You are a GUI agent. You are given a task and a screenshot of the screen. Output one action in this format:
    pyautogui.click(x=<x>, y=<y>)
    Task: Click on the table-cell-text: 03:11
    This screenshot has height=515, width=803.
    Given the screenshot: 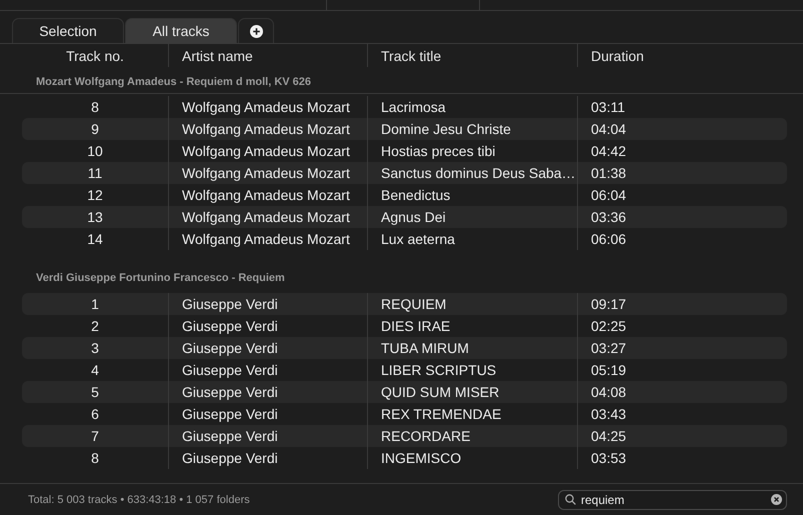 What is the action you would take?
    pyautogui.click(x=608, y=107)
    